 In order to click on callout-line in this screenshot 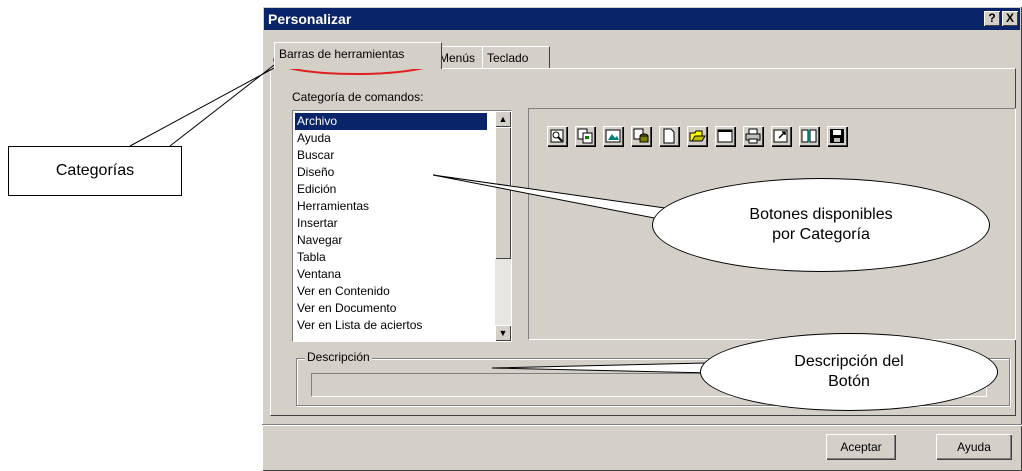, I will do `click(202, 107)`.